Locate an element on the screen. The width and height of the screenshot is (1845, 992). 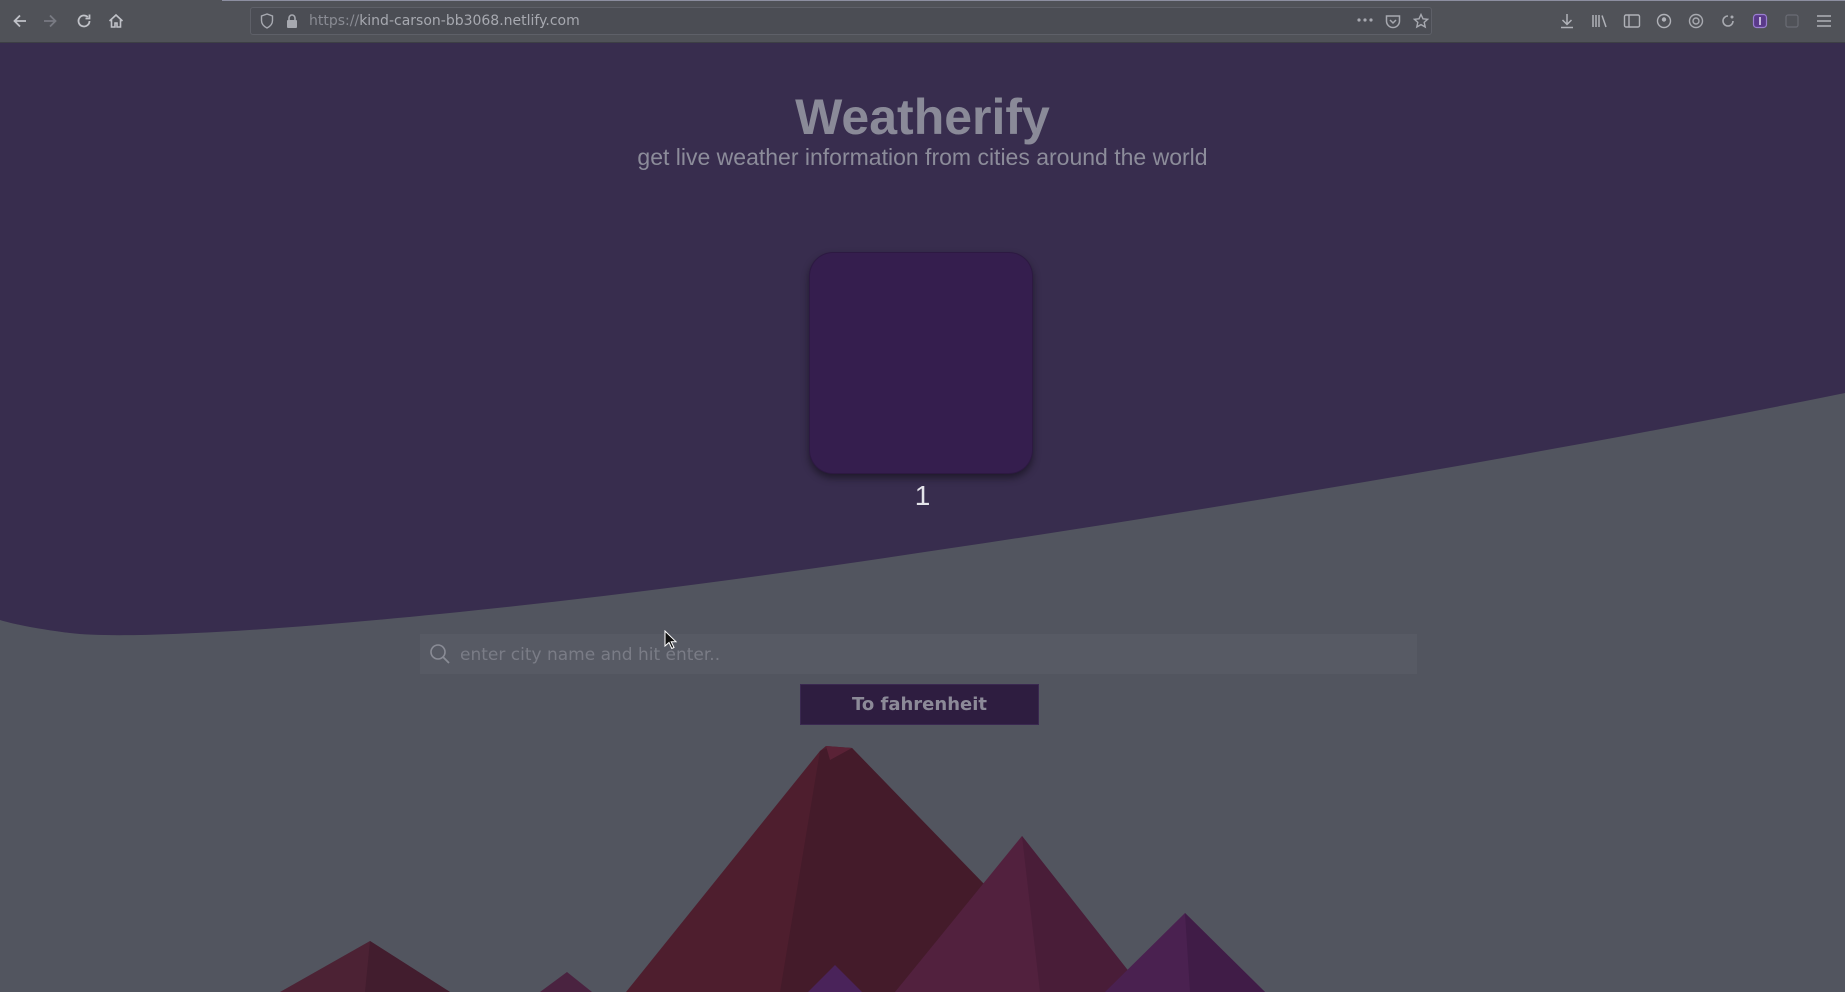
forward-button is located at coordinates (50, 21).